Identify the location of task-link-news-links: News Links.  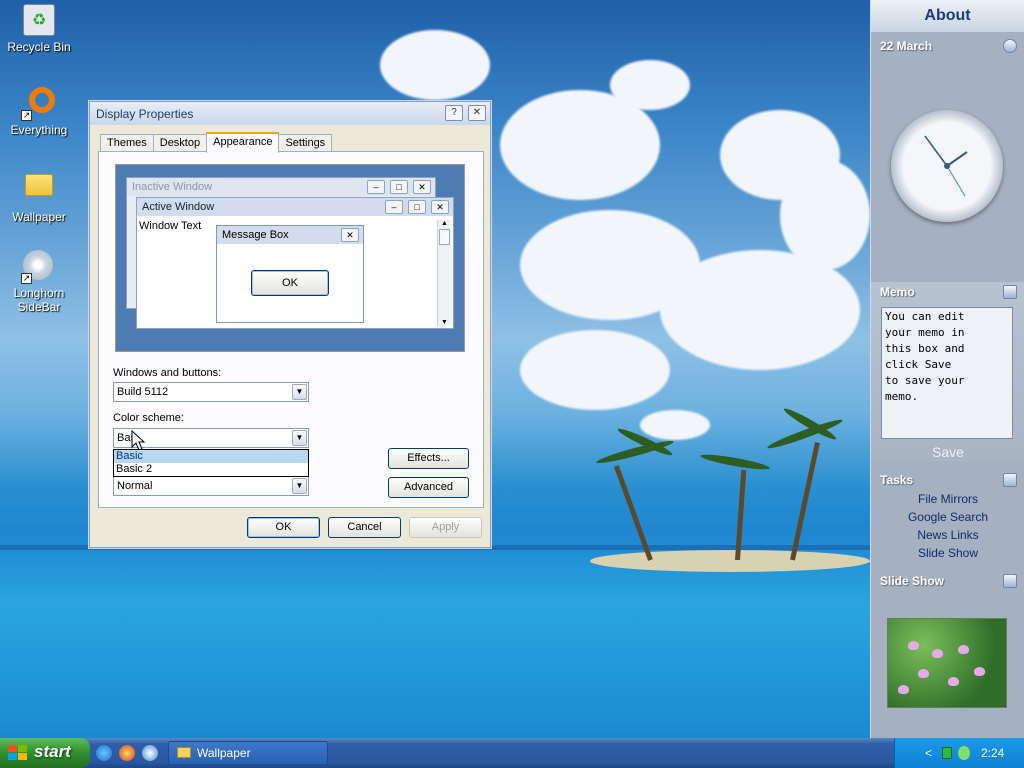
(947, 535).